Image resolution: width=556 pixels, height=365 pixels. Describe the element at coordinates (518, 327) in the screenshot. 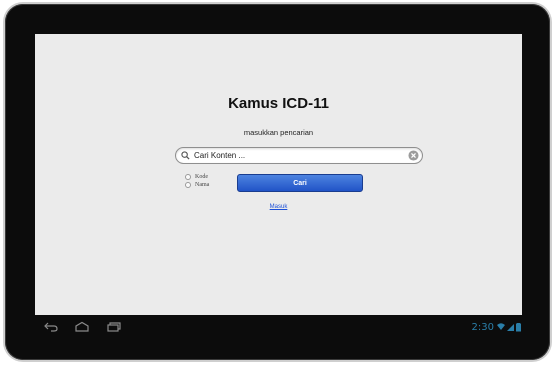

I see `battery-icon` at that location.